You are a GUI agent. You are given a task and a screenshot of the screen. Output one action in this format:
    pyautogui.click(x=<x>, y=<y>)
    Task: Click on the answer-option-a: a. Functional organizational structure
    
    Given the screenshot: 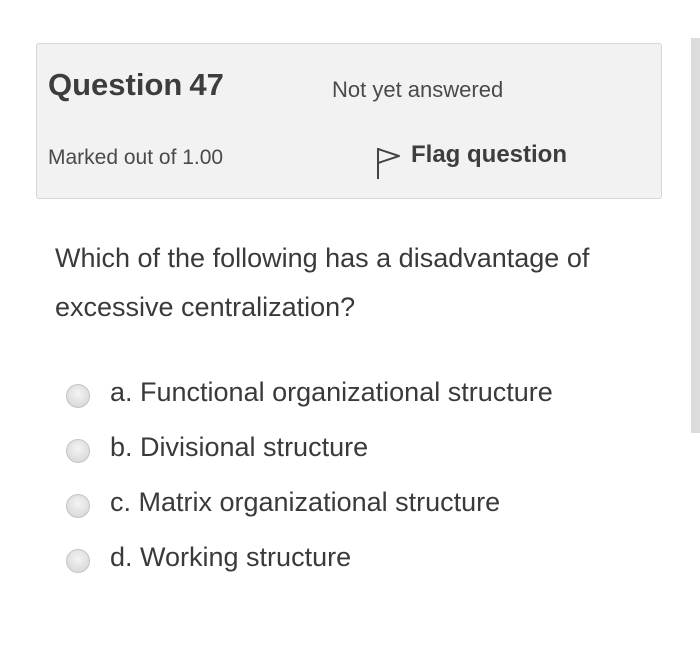 What is the action you would take?
    pyautogui.click(x=366, y=392)
    